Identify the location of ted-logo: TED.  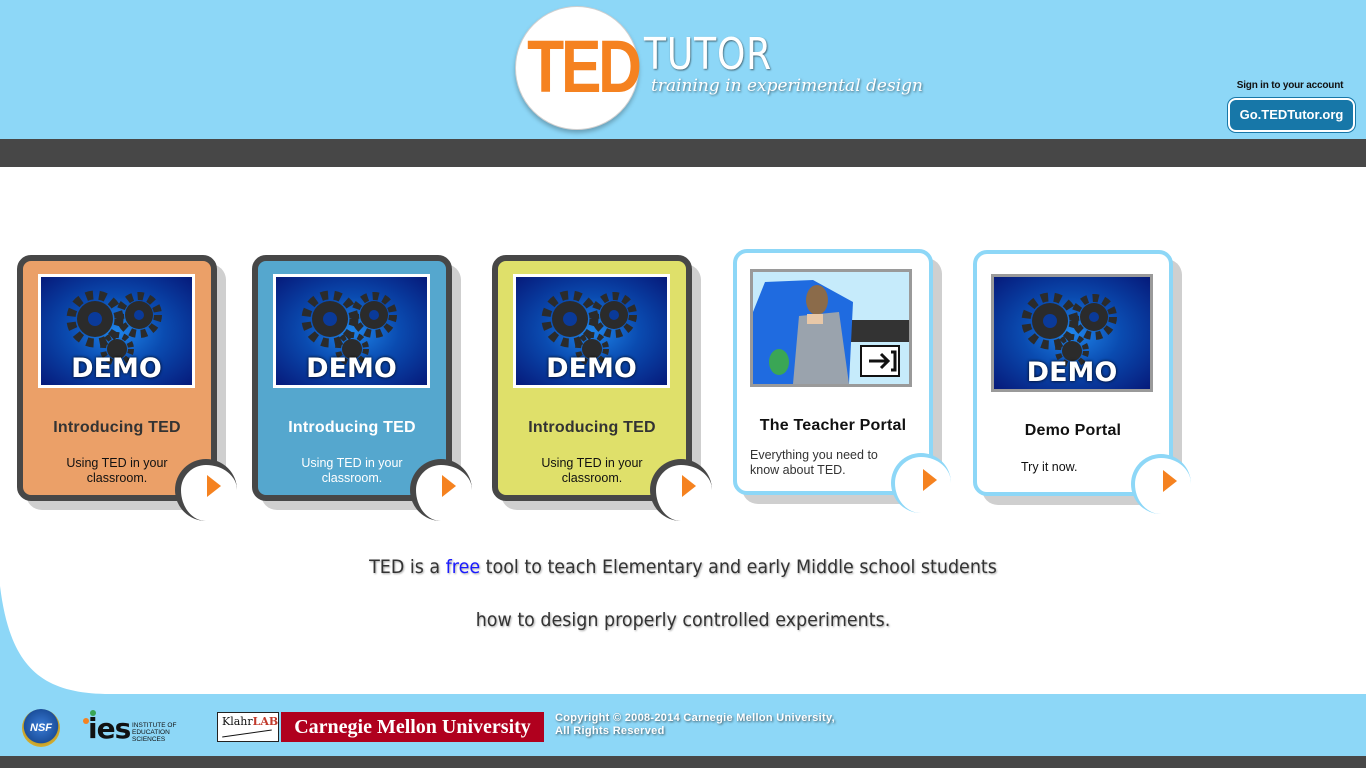
(578, 68).